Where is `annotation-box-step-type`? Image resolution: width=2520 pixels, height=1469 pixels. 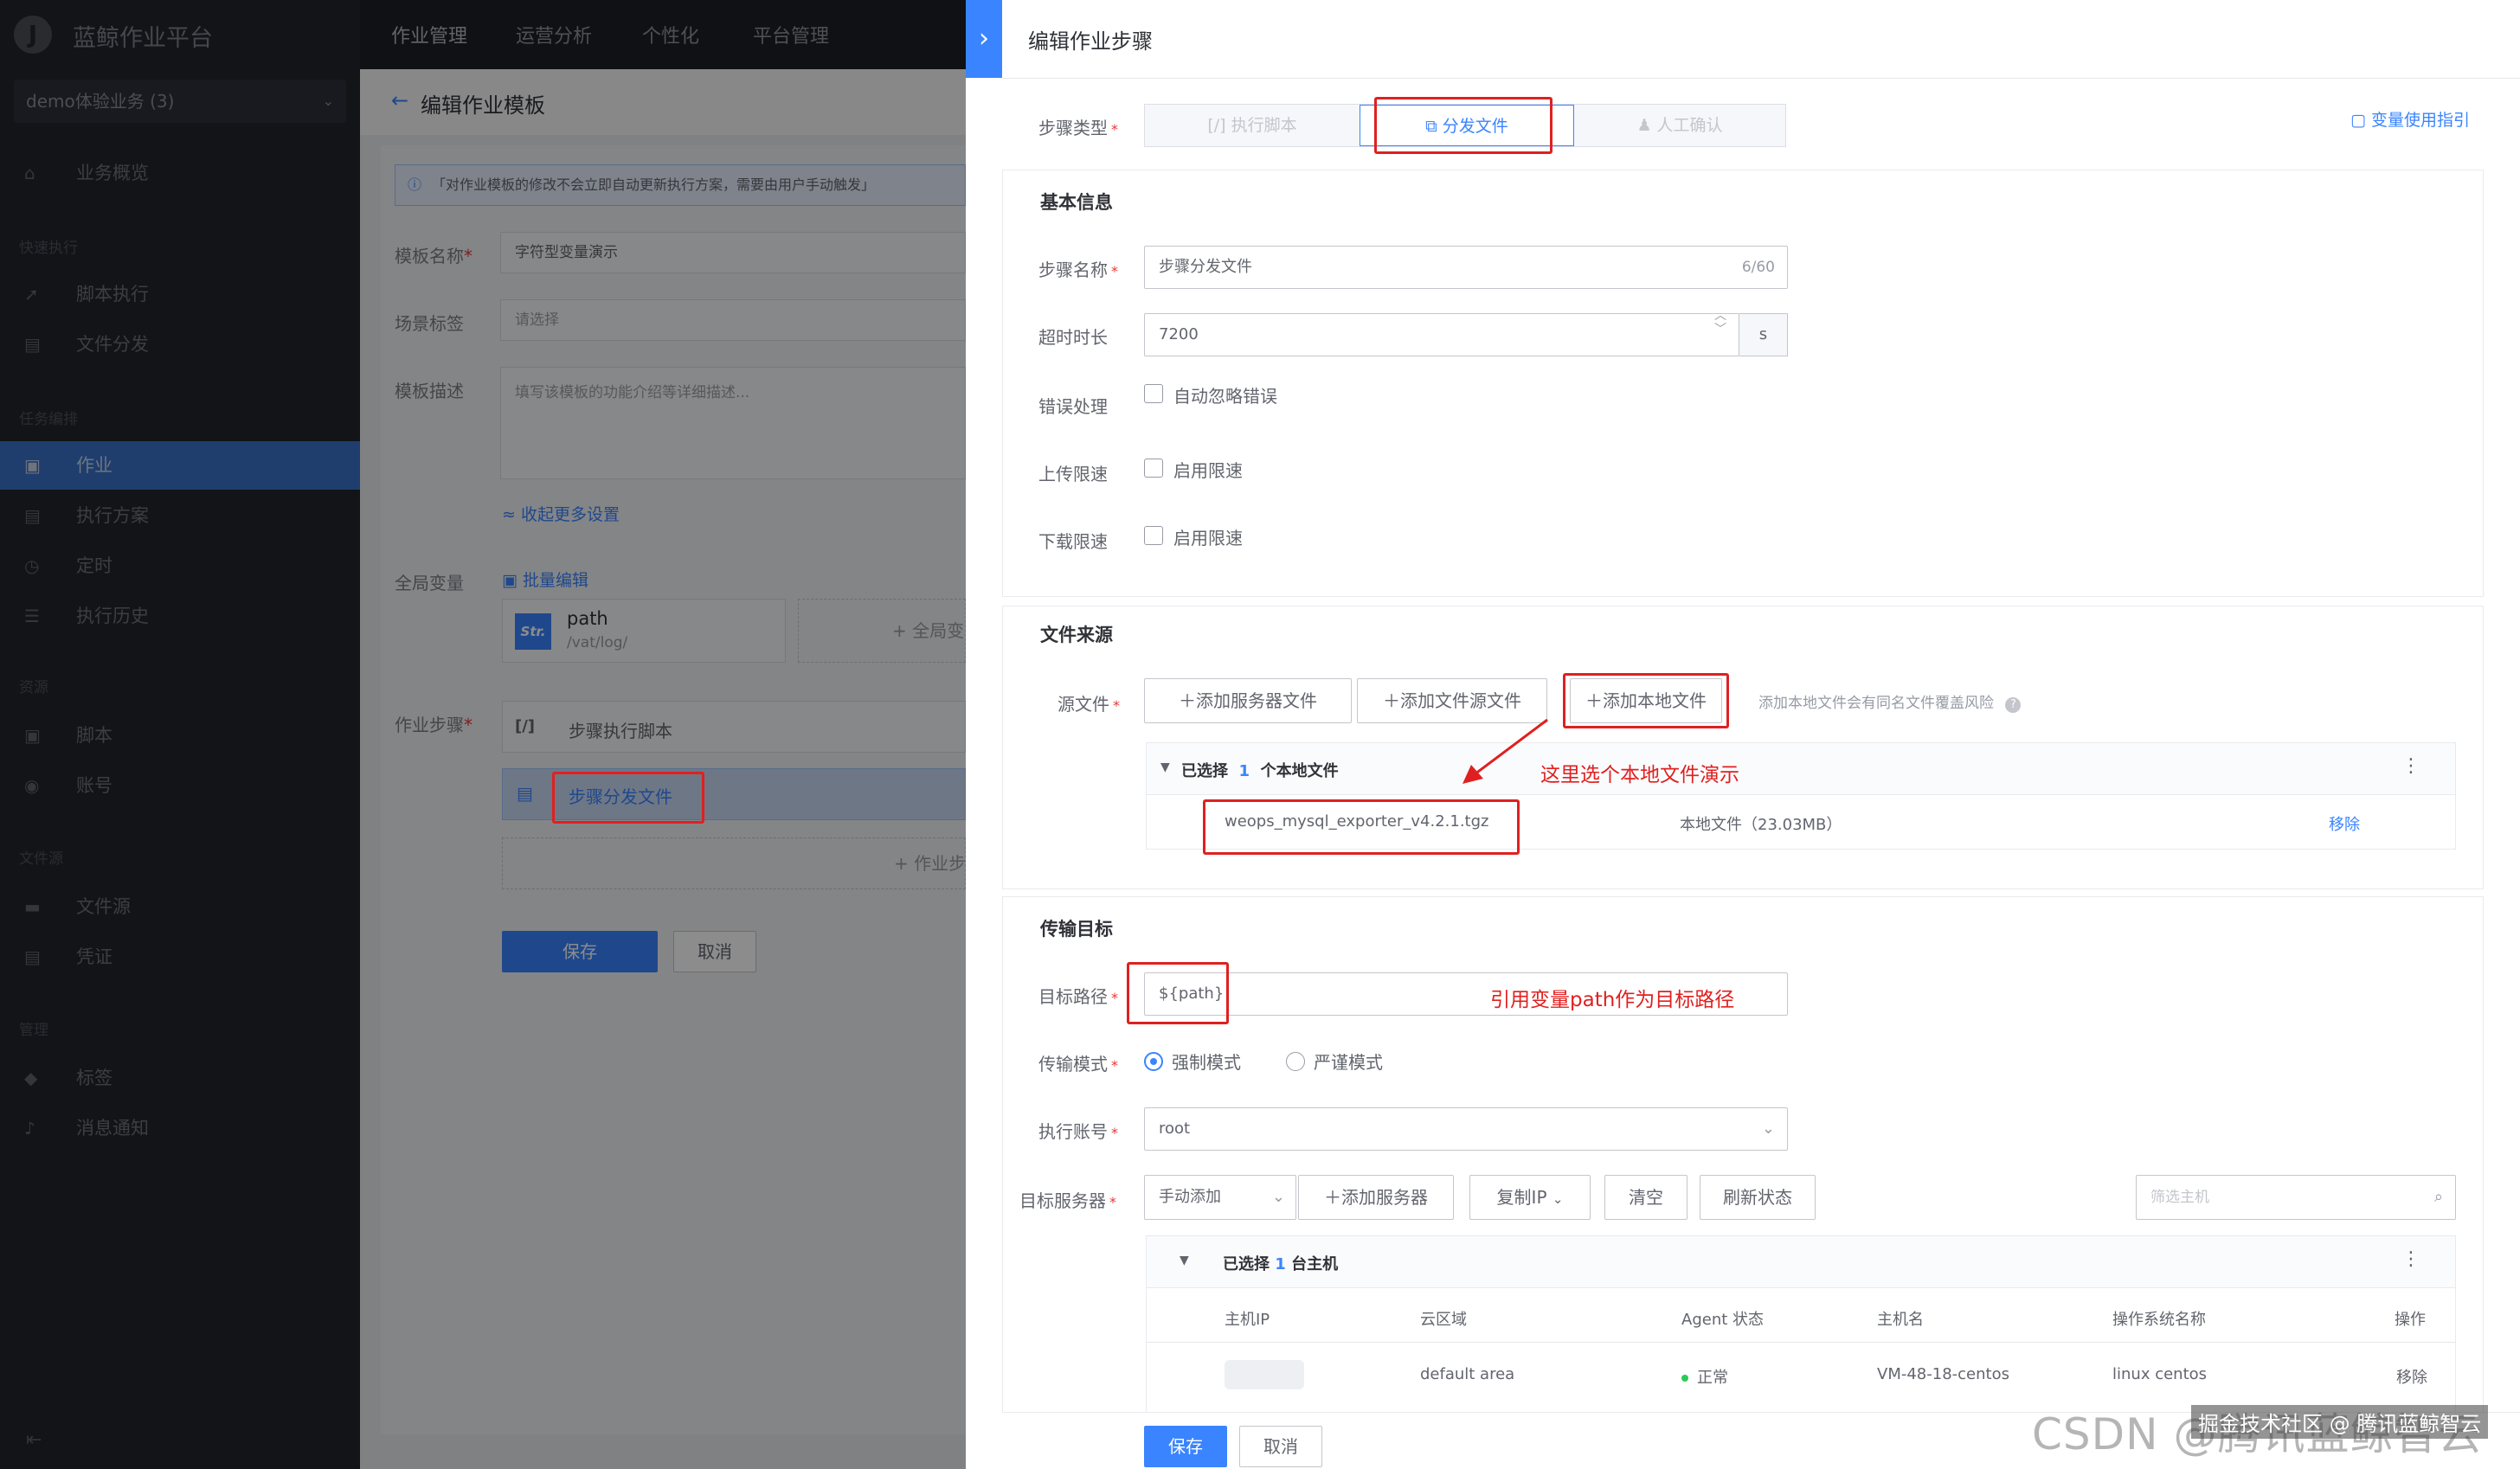
annotation-box-step-type is located at coordinates (1463, 125).